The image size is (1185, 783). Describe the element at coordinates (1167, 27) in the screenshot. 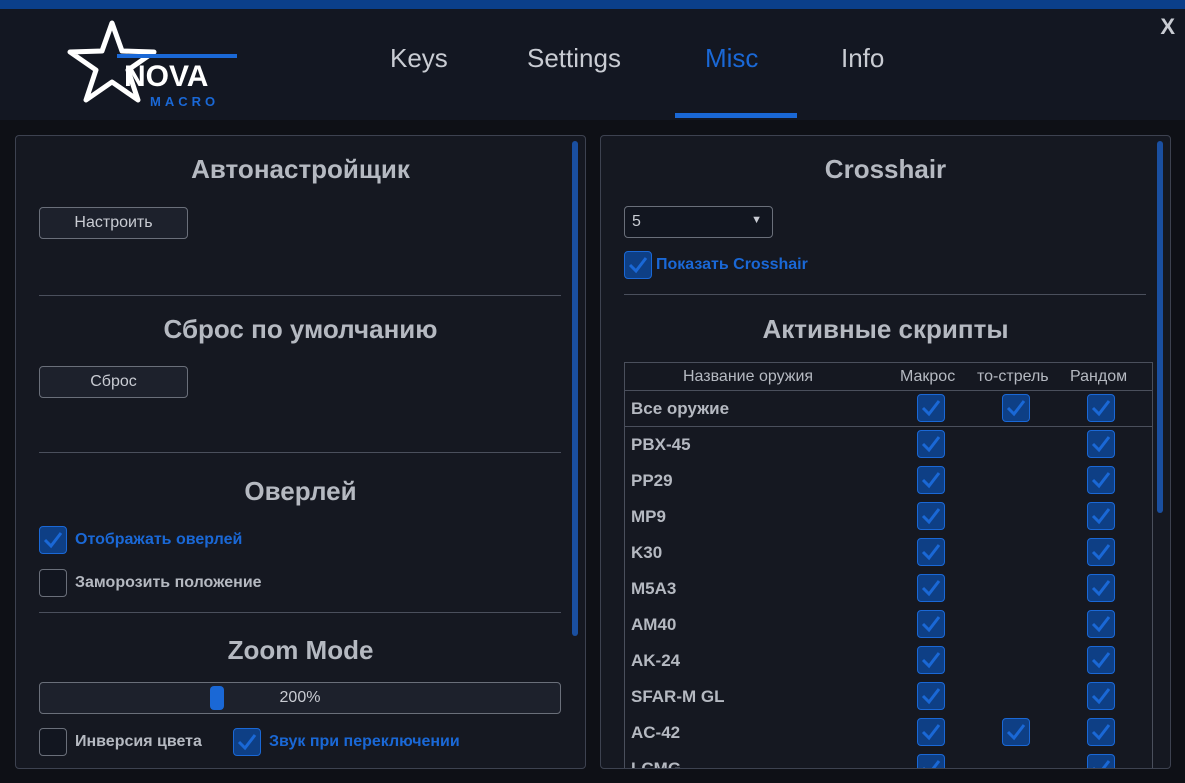

I see `close-button: X` at that location.